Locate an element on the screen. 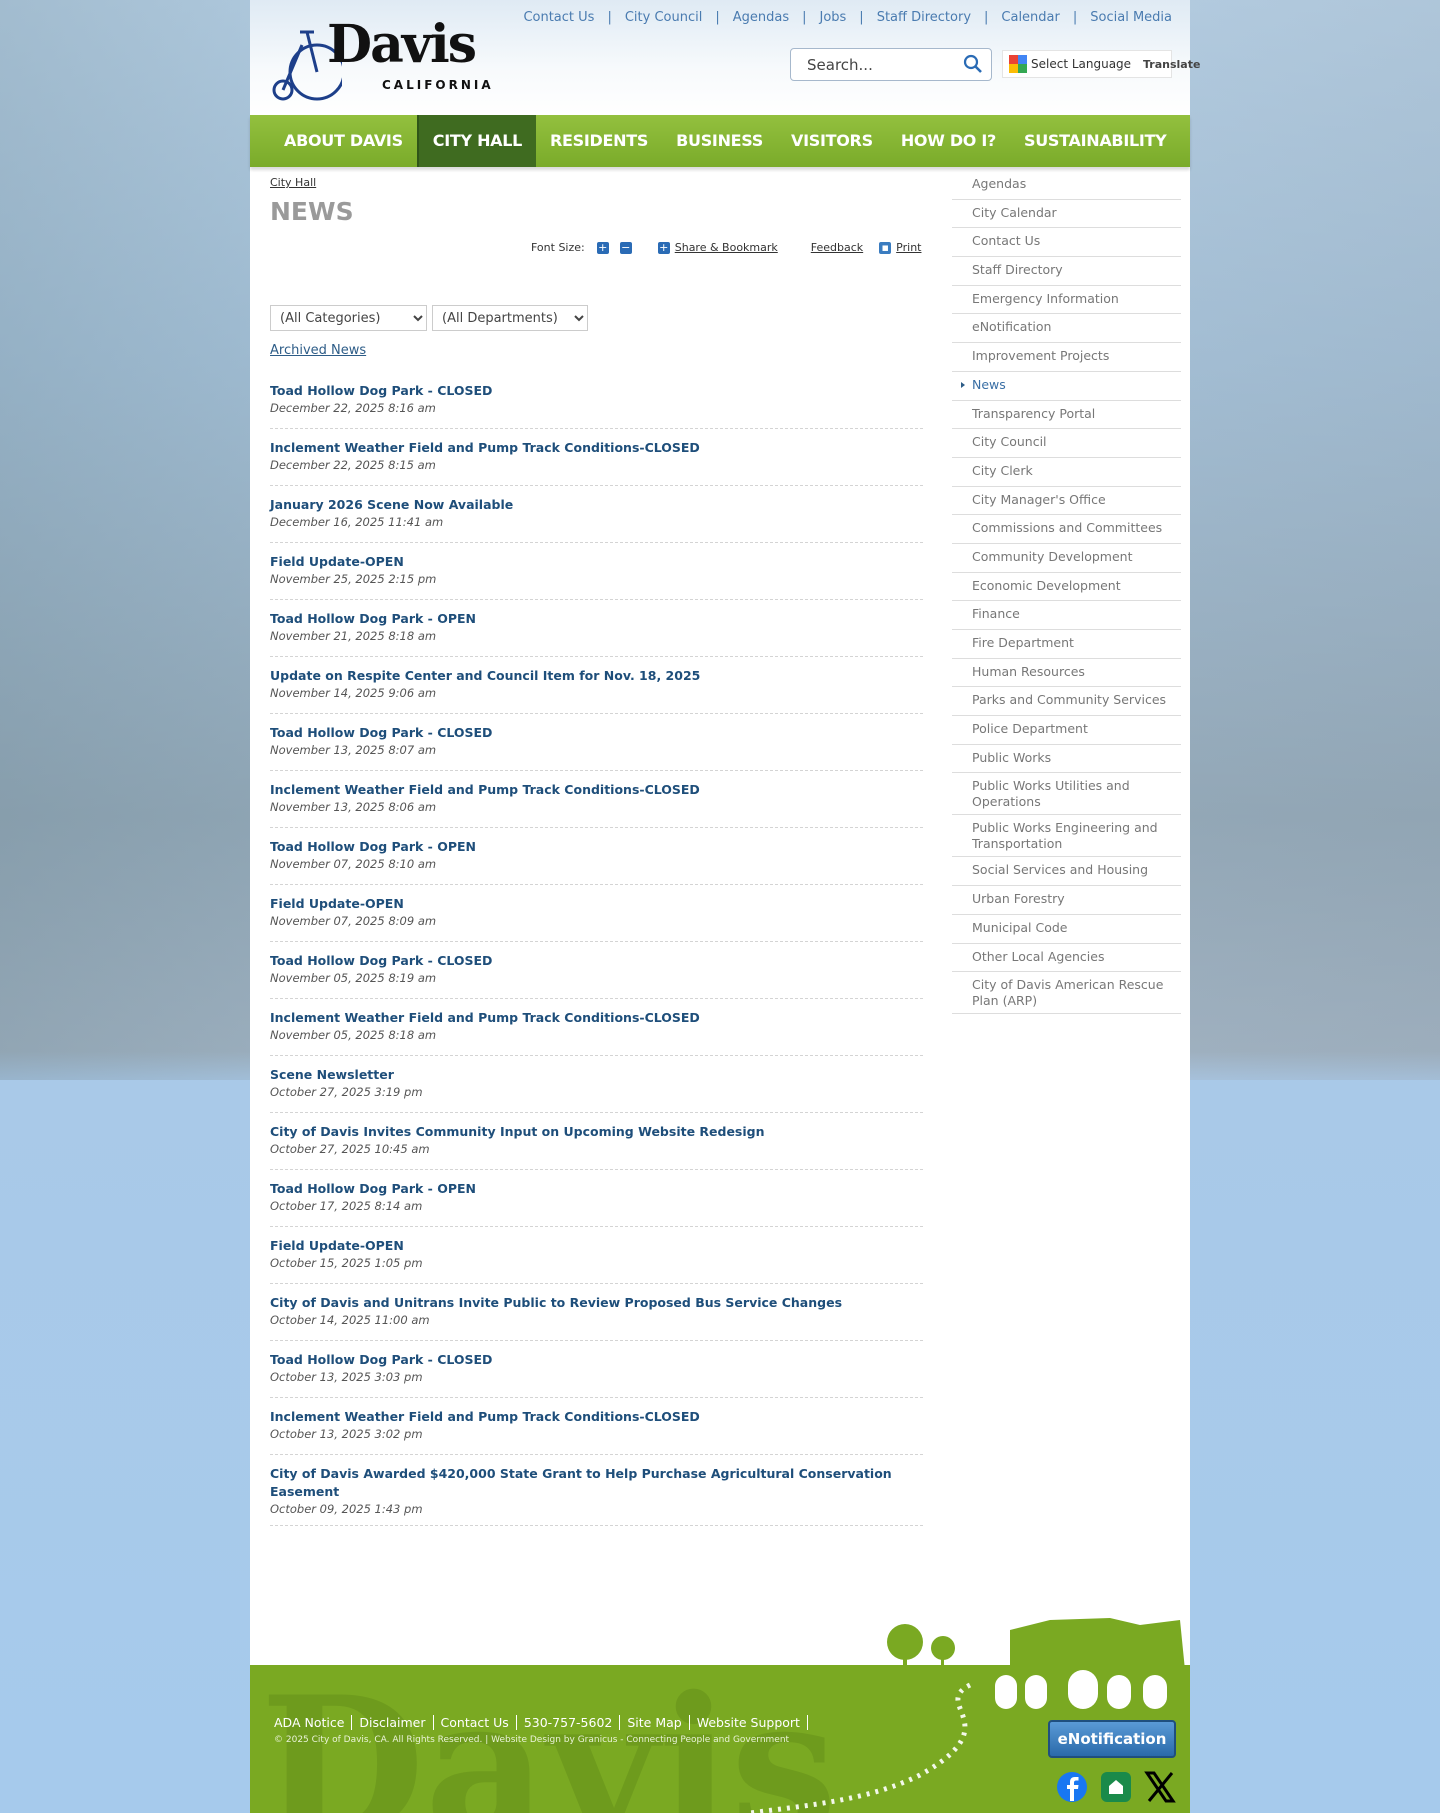 This screenshot has width=1440, height=1813. sidebar-item: Police Department is located at coordinates (1066, 730).